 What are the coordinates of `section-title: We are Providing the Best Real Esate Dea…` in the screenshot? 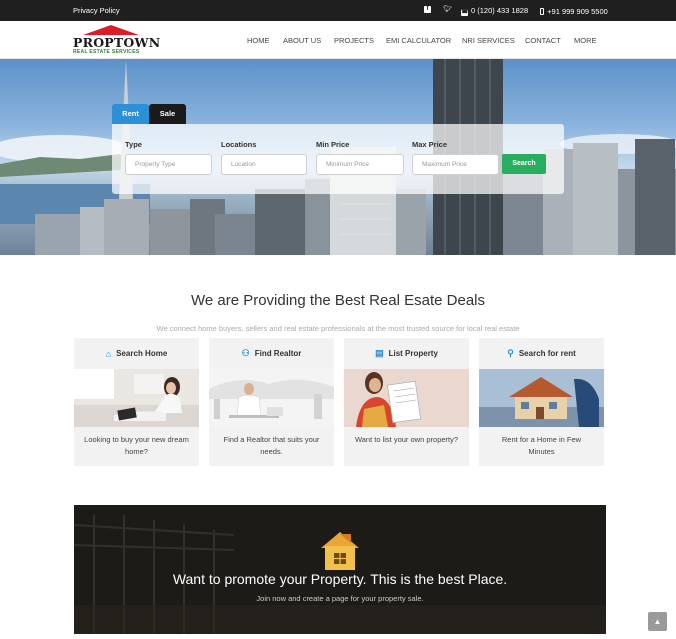 It's located at (338, 300).